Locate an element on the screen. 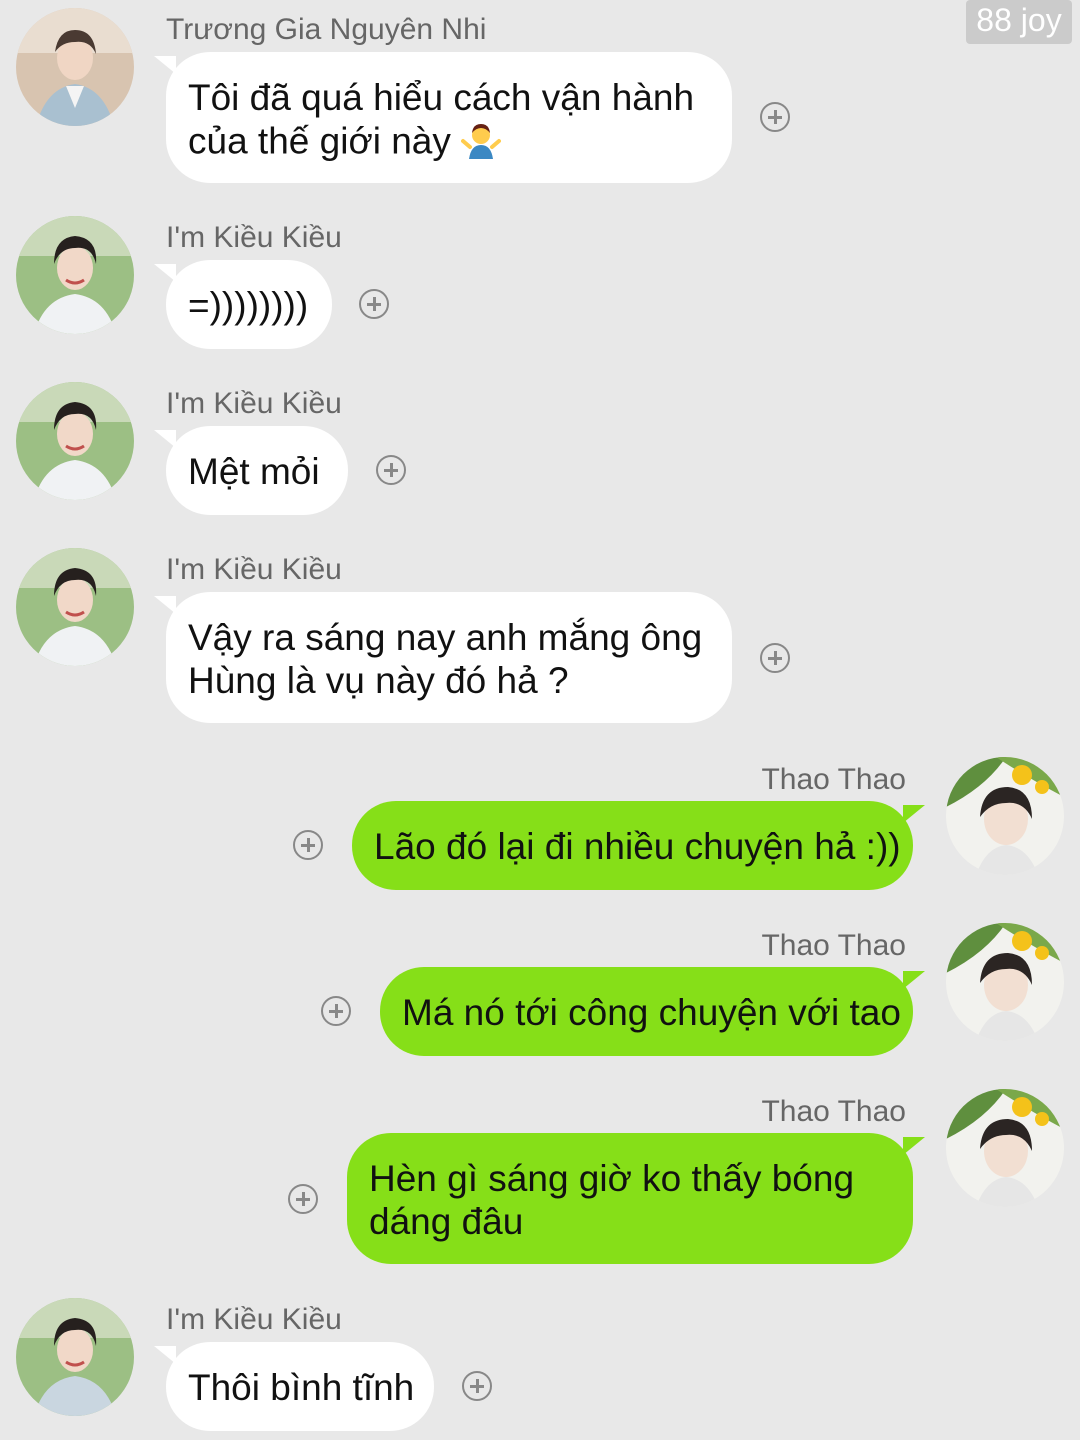 This screenshot has height=1440, width=1080. message-text: =)))))))) is located at coordinates (248, 305).